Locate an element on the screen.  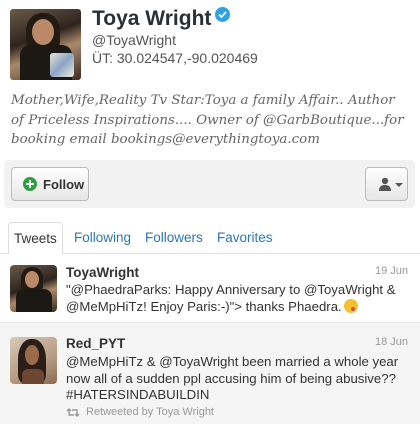
tab-favorites: Favorites is located at coordinates (245, 238).